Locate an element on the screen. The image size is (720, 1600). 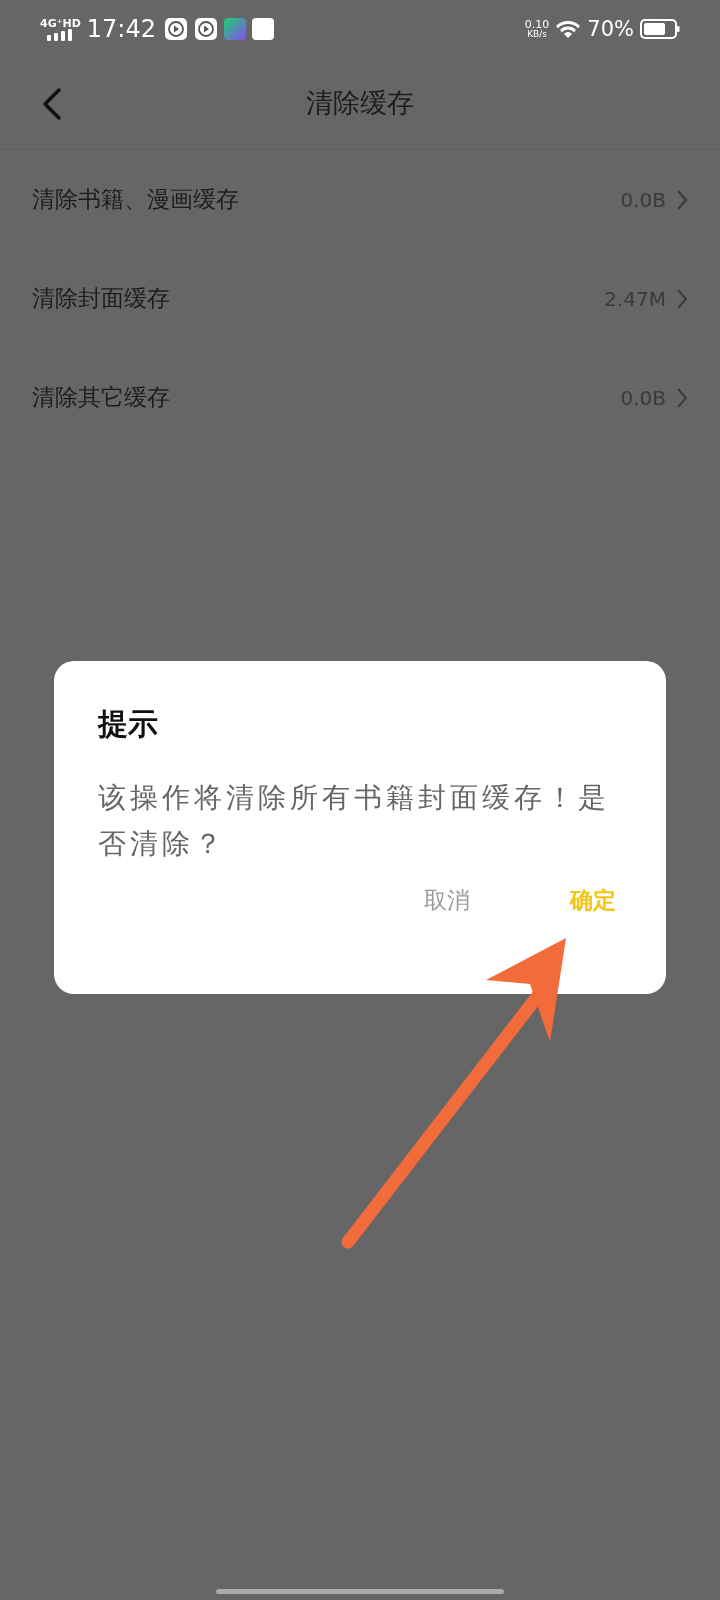
battery-icon is located at coordinates (660, 29).